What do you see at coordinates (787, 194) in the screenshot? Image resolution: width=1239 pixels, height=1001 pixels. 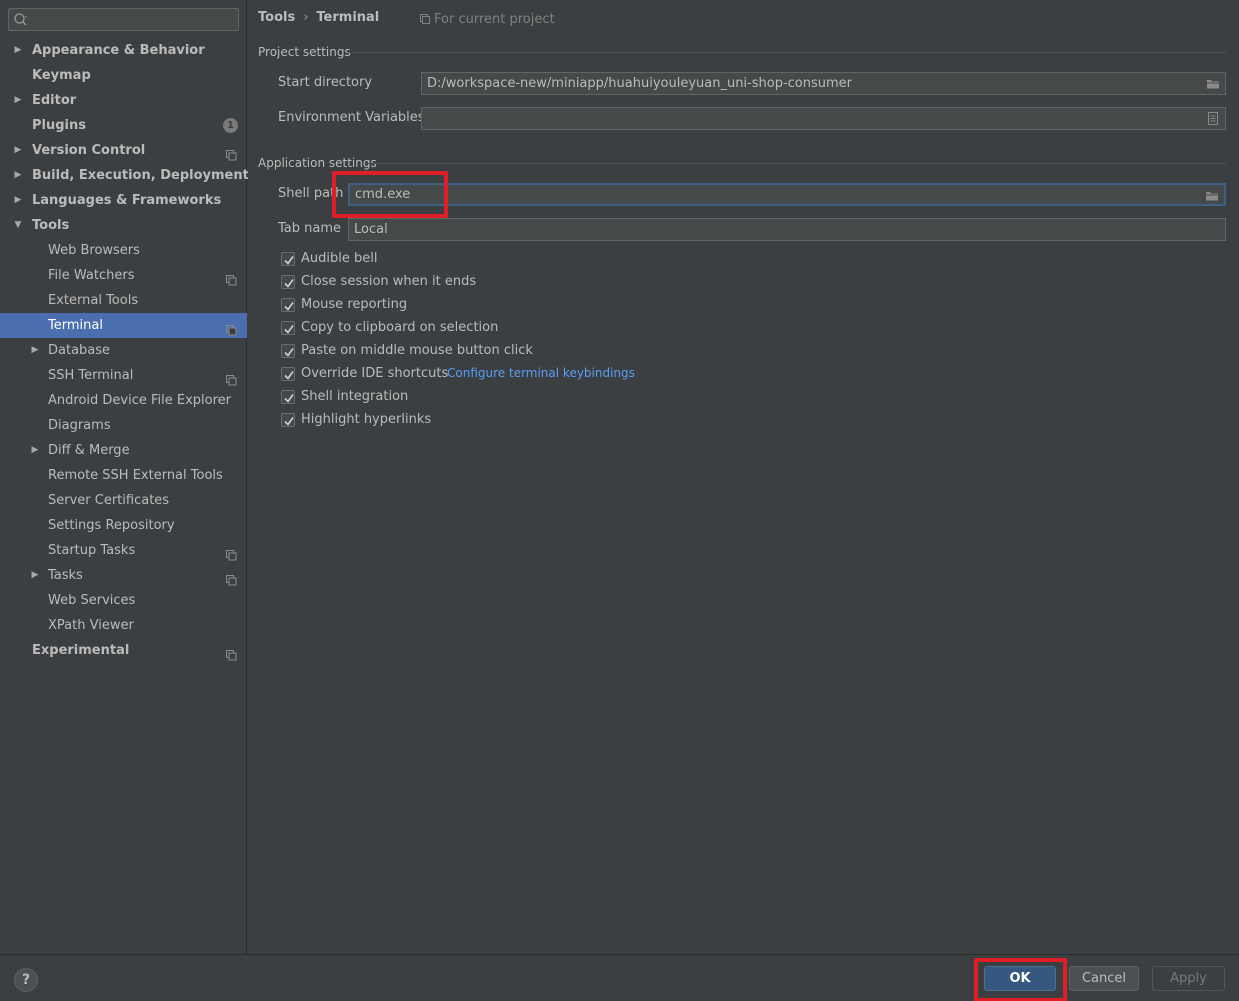 I see `shell-path-input: cmd.exe` at bounding box center [787, 194].